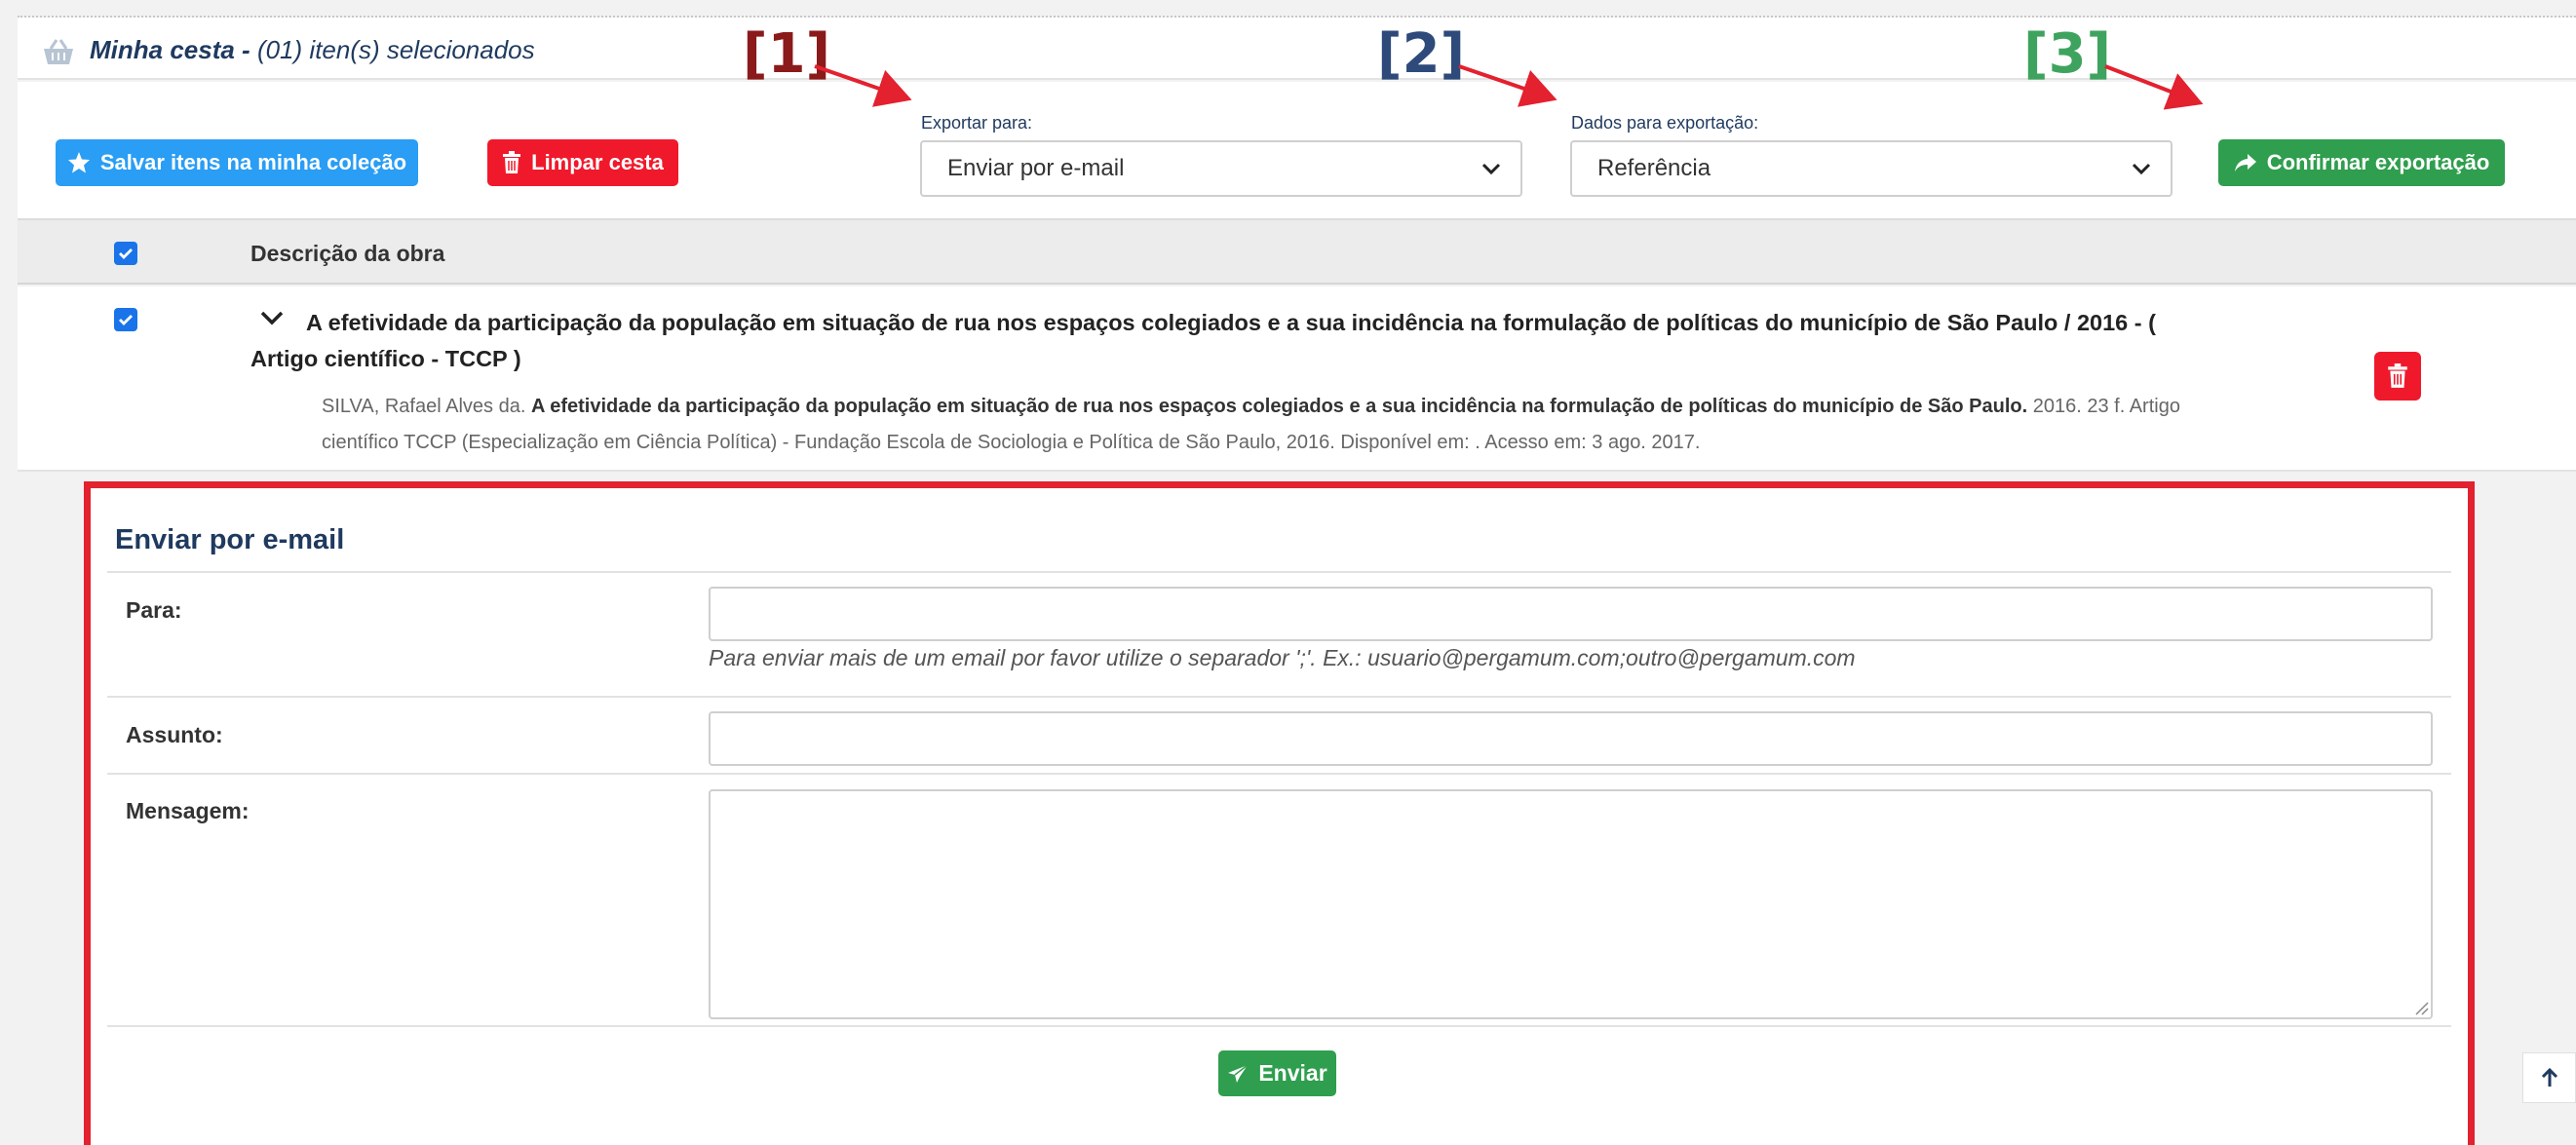 This screenshot has height=1145, width=2576. What do you see at coordinates (597, 162) in the screenshot?
I see `clear-cart-label: Limpar cesta` at bounding box center [597, 162].